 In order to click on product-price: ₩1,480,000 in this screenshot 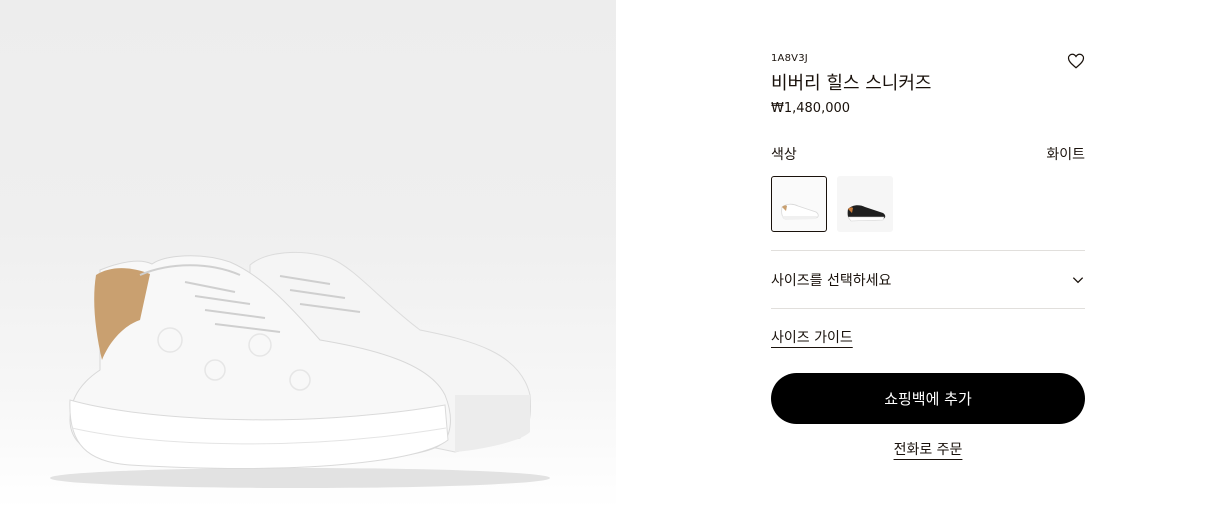, I will do `click(811, 108)`.